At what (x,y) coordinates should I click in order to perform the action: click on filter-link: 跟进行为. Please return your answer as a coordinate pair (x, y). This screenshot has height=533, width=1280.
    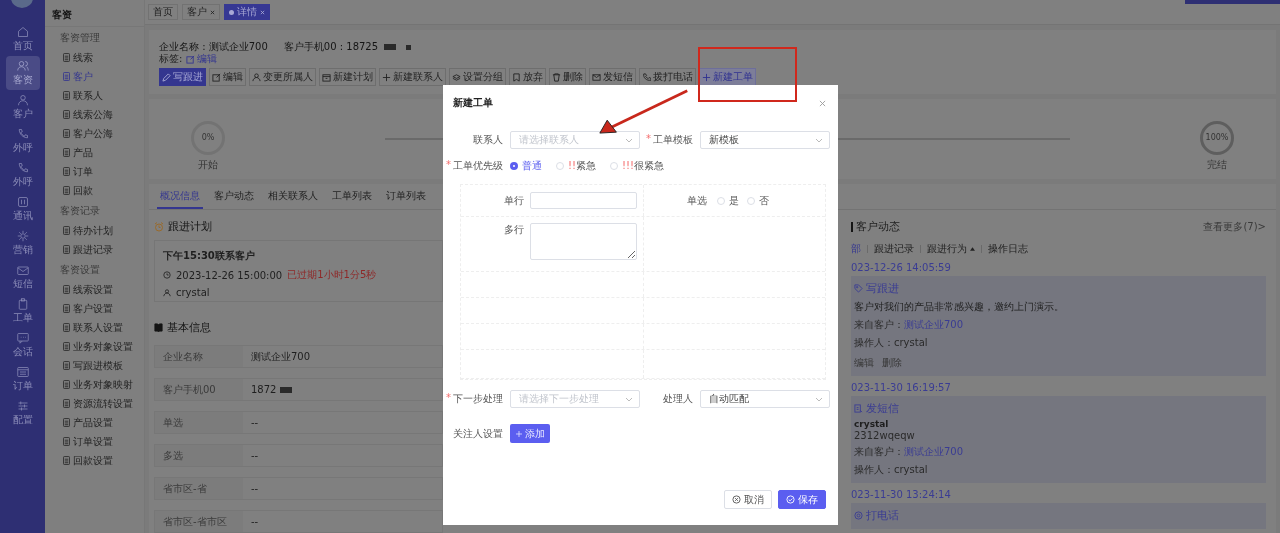
    Looking at the image, I should click on (947, 249).